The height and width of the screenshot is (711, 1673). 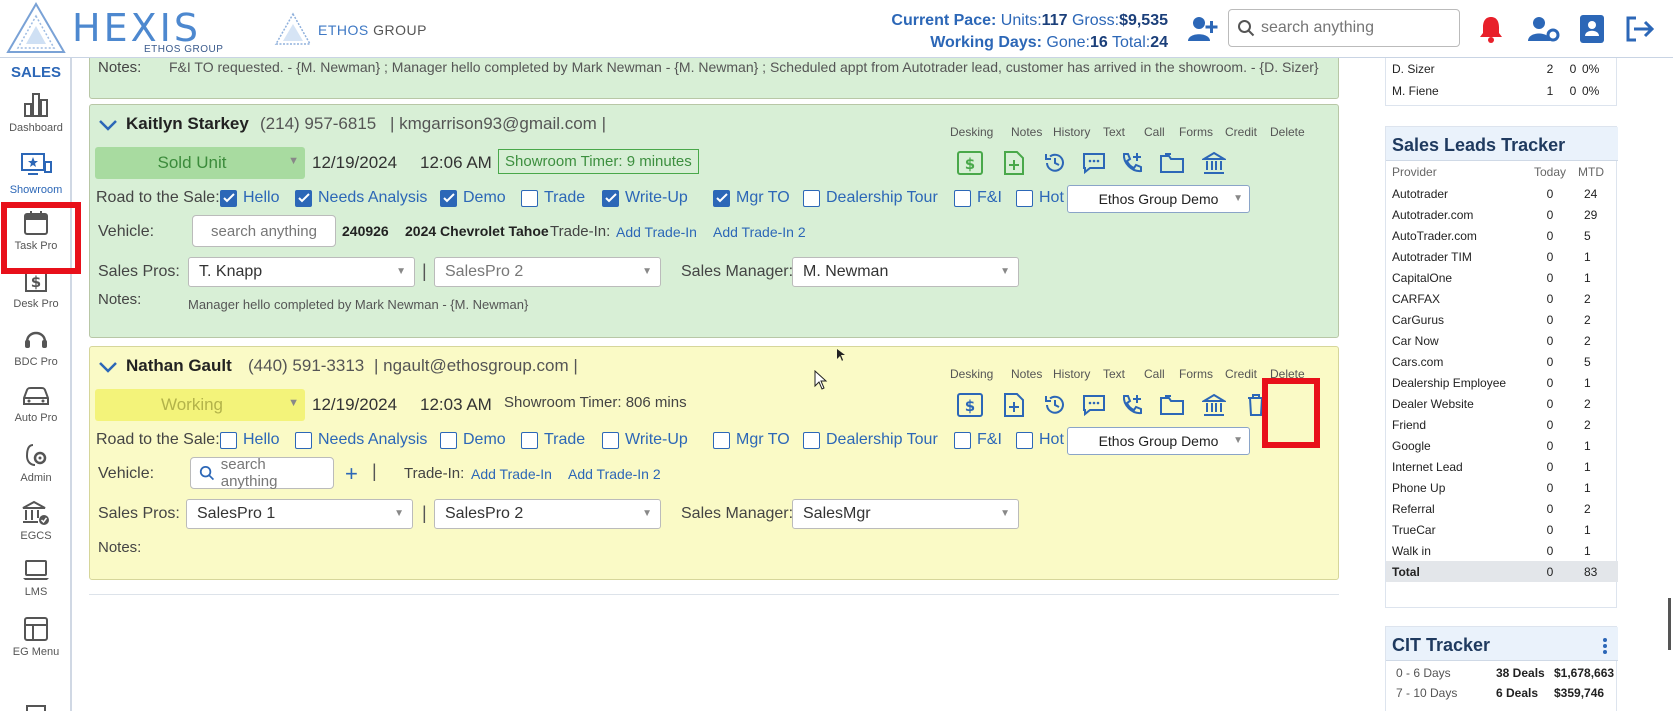 I want to click on sidebar-item-auto-pro: Auto Pro, so click(x=36, y=412).